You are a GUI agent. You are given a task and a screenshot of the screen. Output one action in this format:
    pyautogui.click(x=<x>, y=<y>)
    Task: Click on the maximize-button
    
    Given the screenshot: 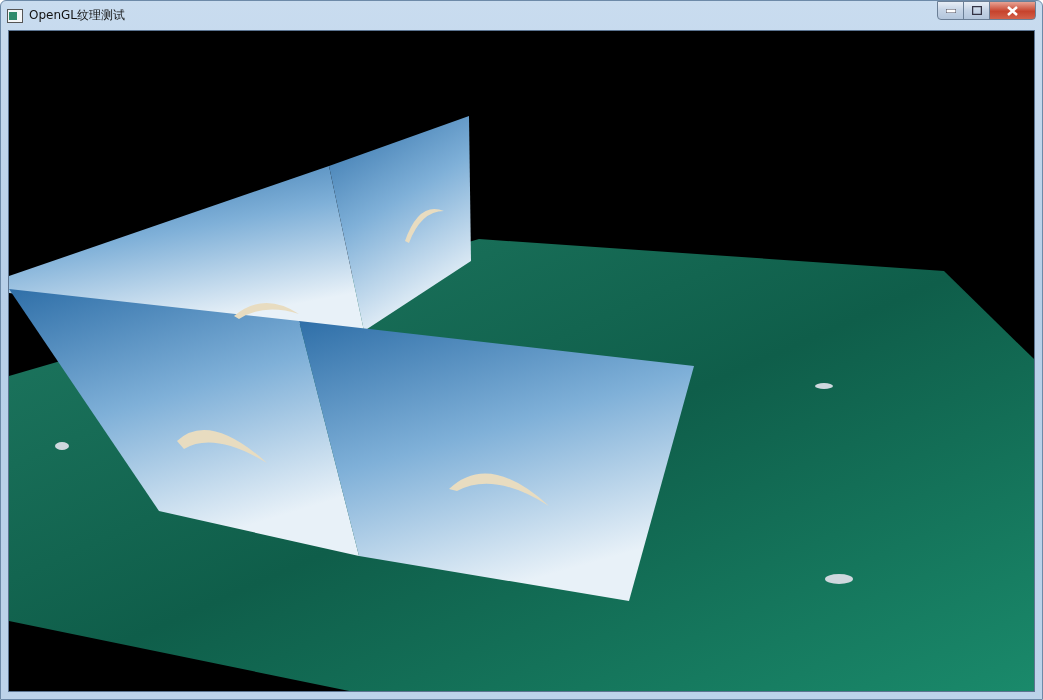 What is the action you would take?
    pyautogui.click(x=976, y=10)
    